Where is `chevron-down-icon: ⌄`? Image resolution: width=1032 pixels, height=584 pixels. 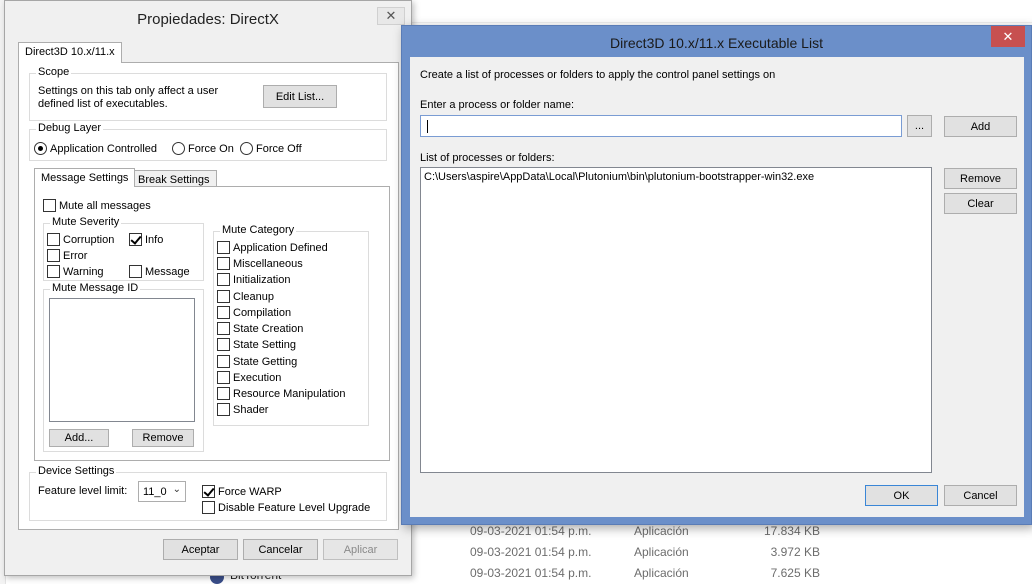 chevron-down-icon: ⌄ is located at coordinates (176, 489).